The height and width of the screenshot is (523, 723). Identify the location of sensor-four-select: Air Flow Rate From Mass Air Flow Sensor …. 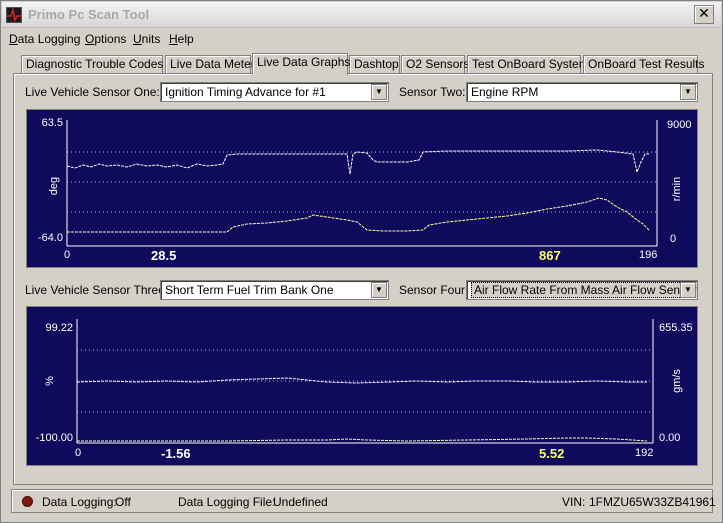
(582, 290).